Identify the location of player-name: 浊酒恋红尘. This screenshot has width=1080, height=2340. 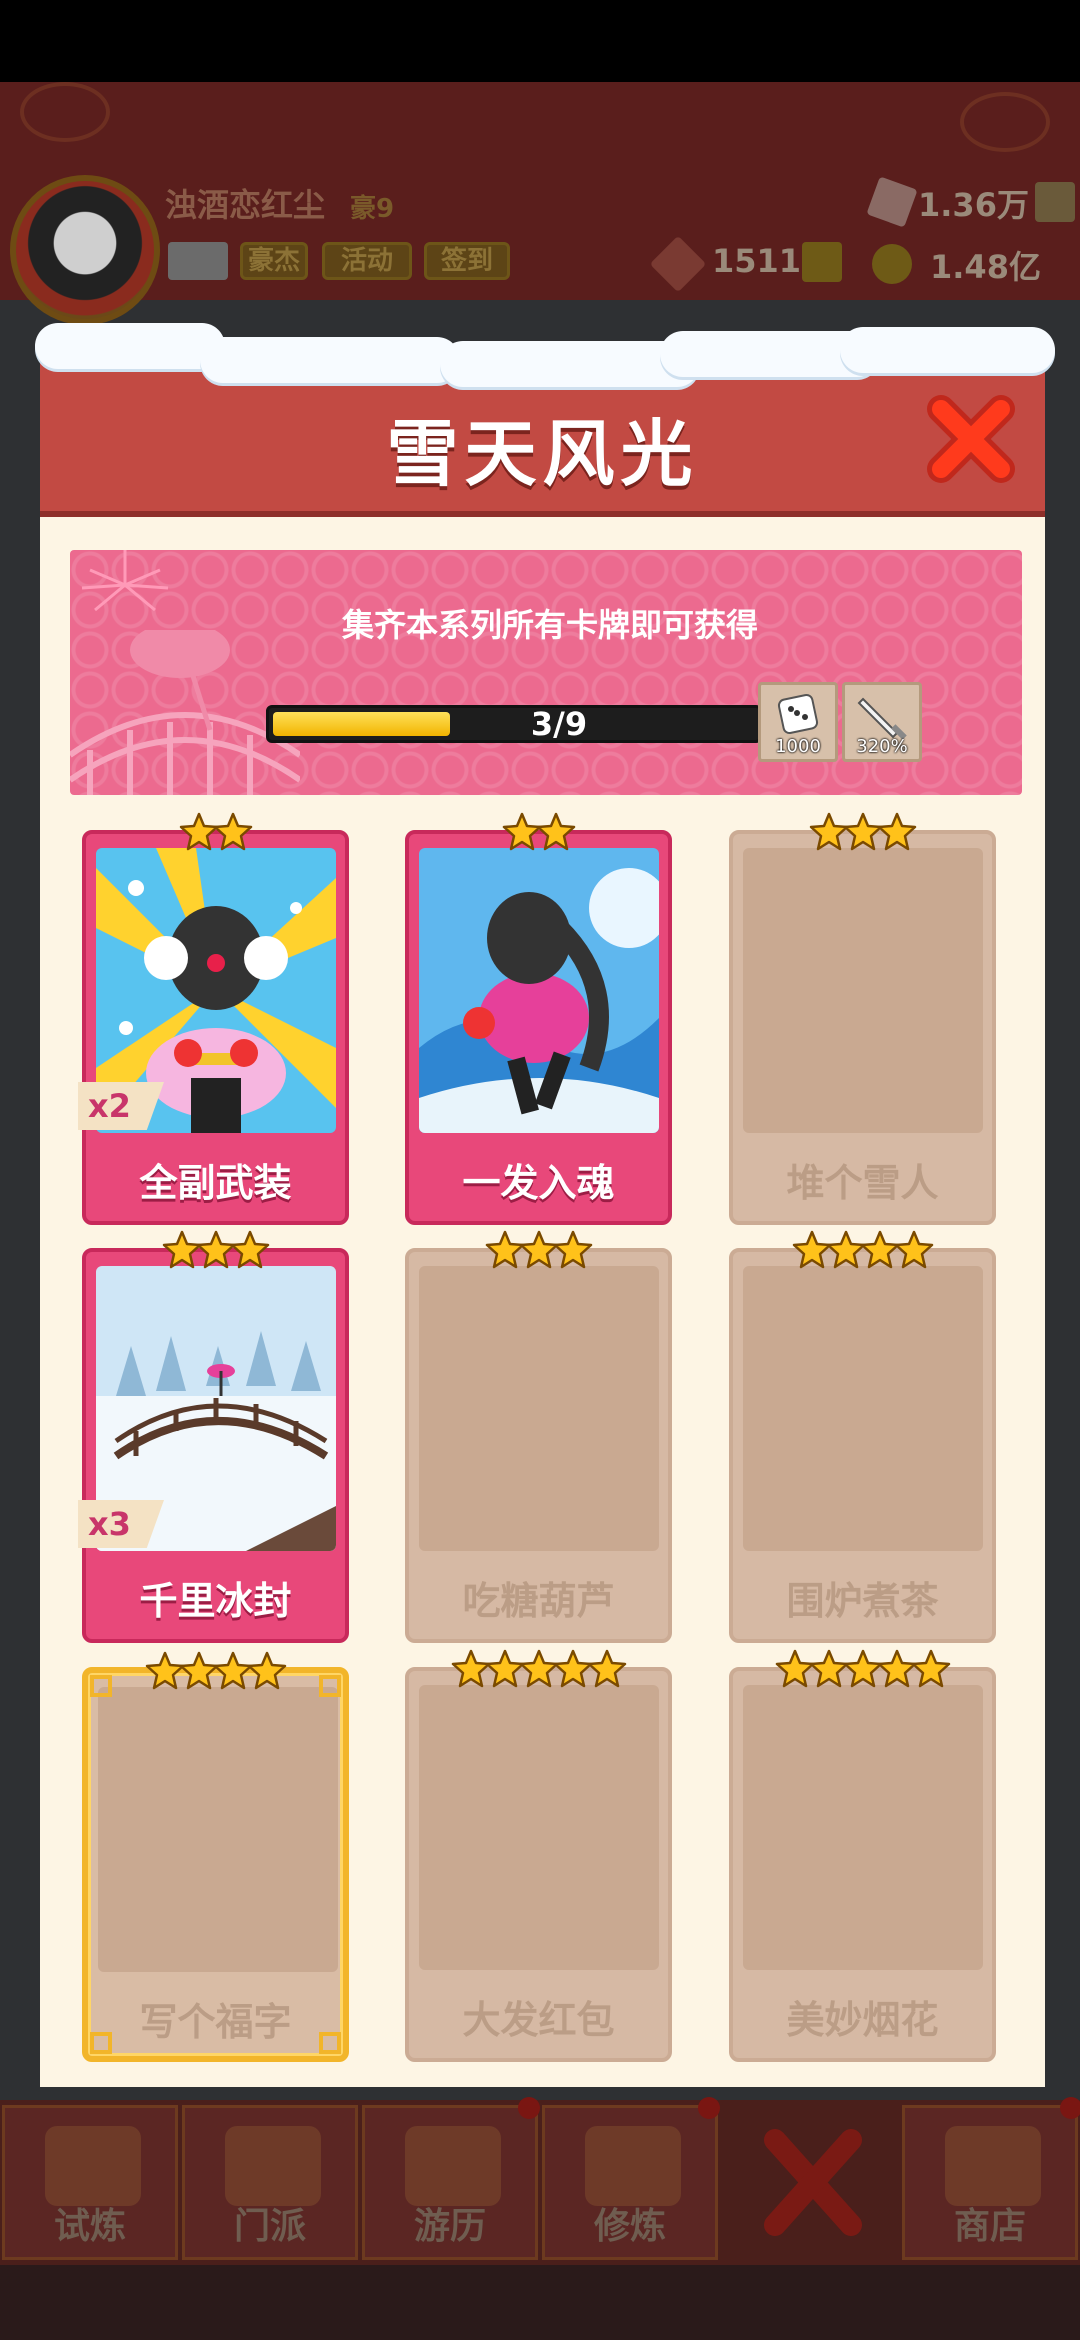
(245, 205).